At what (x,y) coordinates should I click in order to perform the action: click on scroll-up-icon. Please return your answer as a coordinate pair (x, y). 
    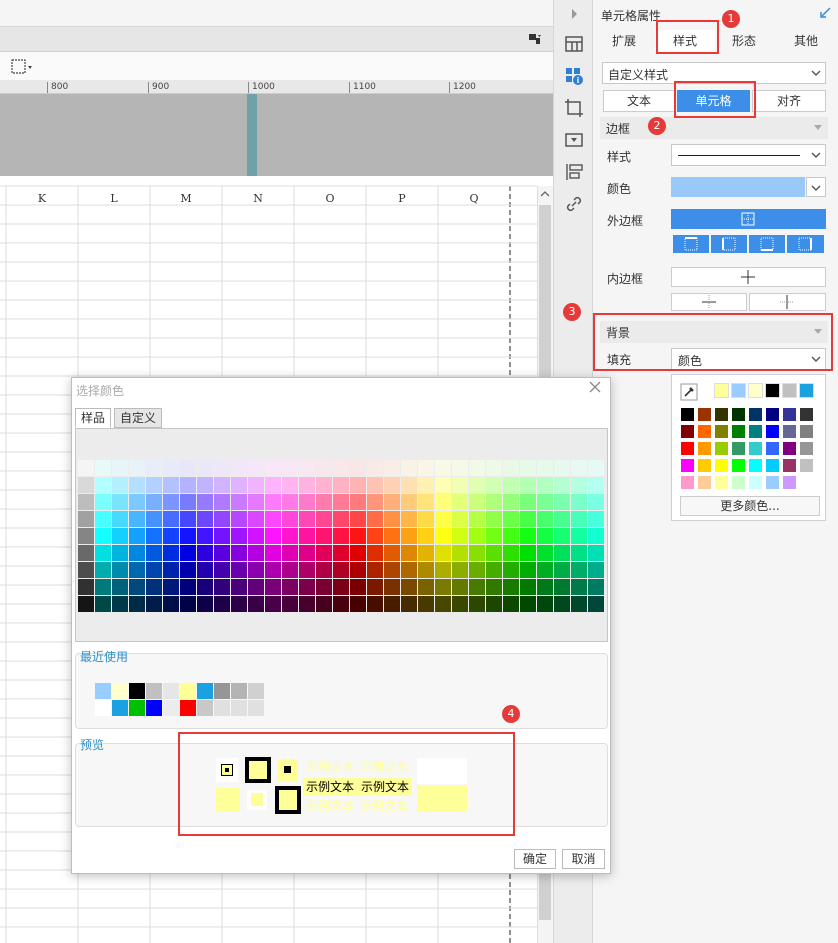
    Looking at the image, I should click on (545, 195).